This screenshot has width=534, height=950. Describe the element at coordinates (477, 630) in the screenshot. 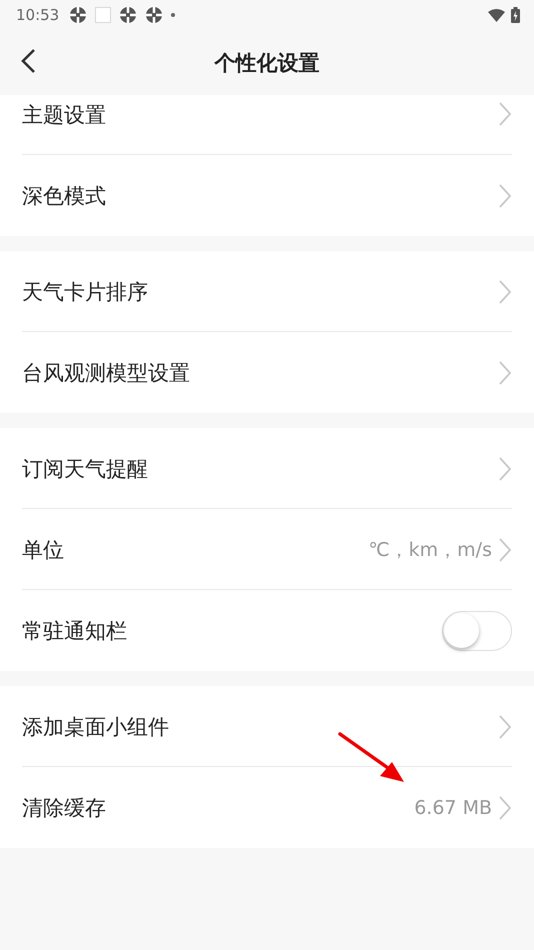

I see `toggle-switch` at that location.